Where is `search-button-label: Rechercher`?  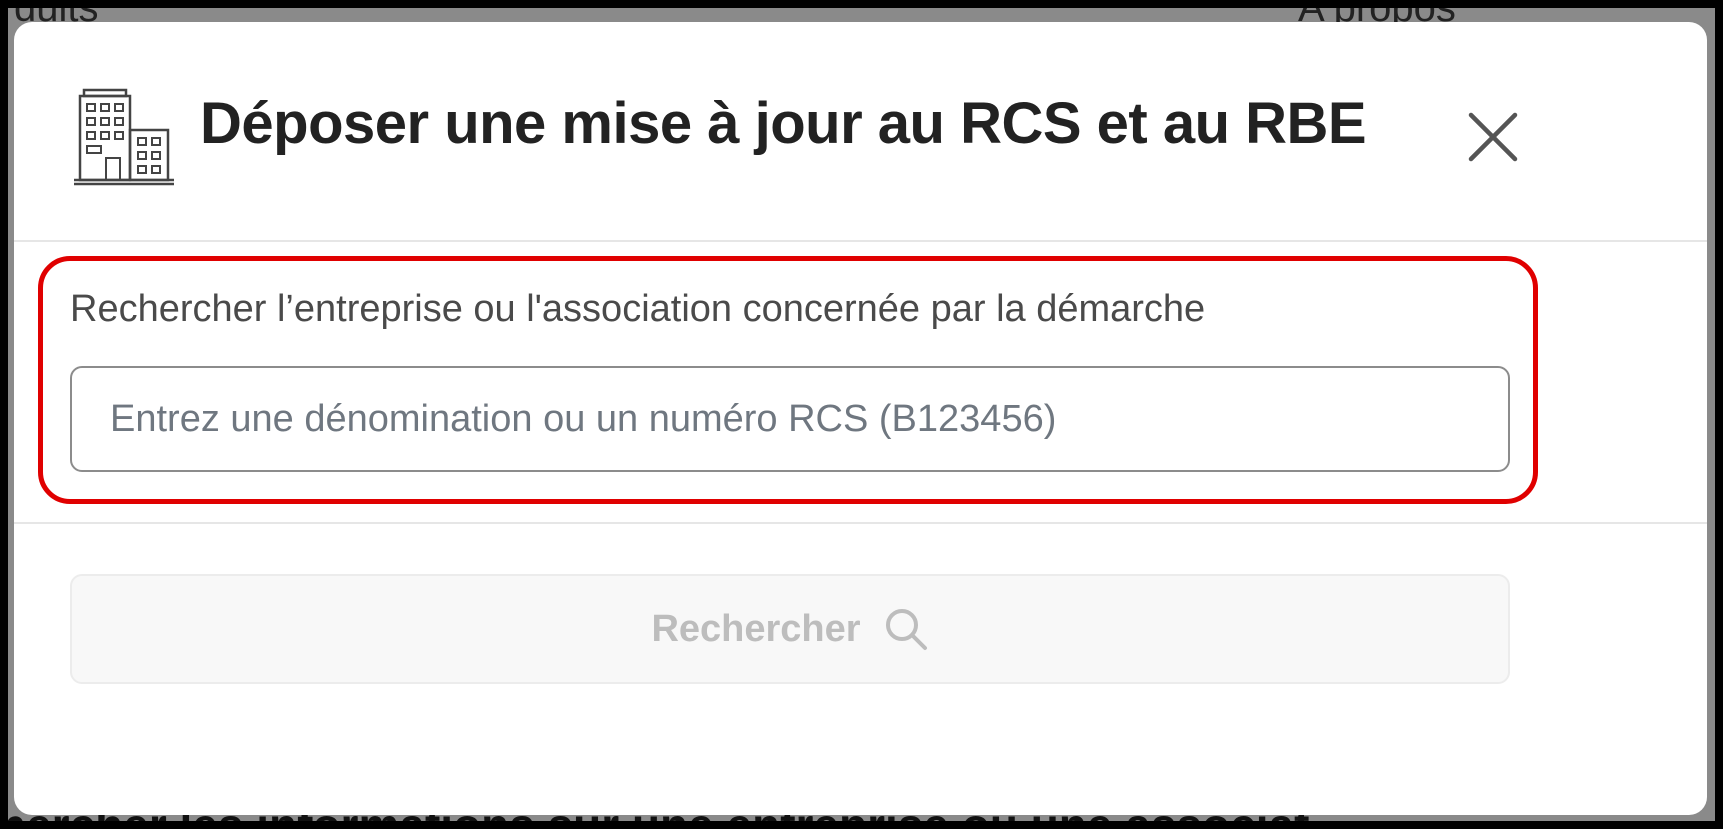
search-button-label: Rechercher is located at coordinates (756, 628).